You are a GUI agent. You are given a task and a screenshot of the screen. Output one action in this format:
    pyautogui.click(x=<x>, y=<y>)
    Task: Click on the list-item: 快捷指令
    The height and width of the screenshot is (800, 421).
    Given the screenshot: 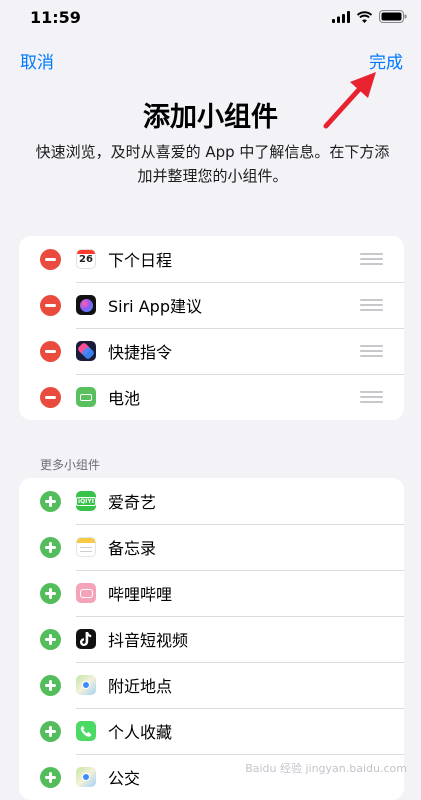 What is the action you would take?
    pyautogui.click(x=211, y=351)
    